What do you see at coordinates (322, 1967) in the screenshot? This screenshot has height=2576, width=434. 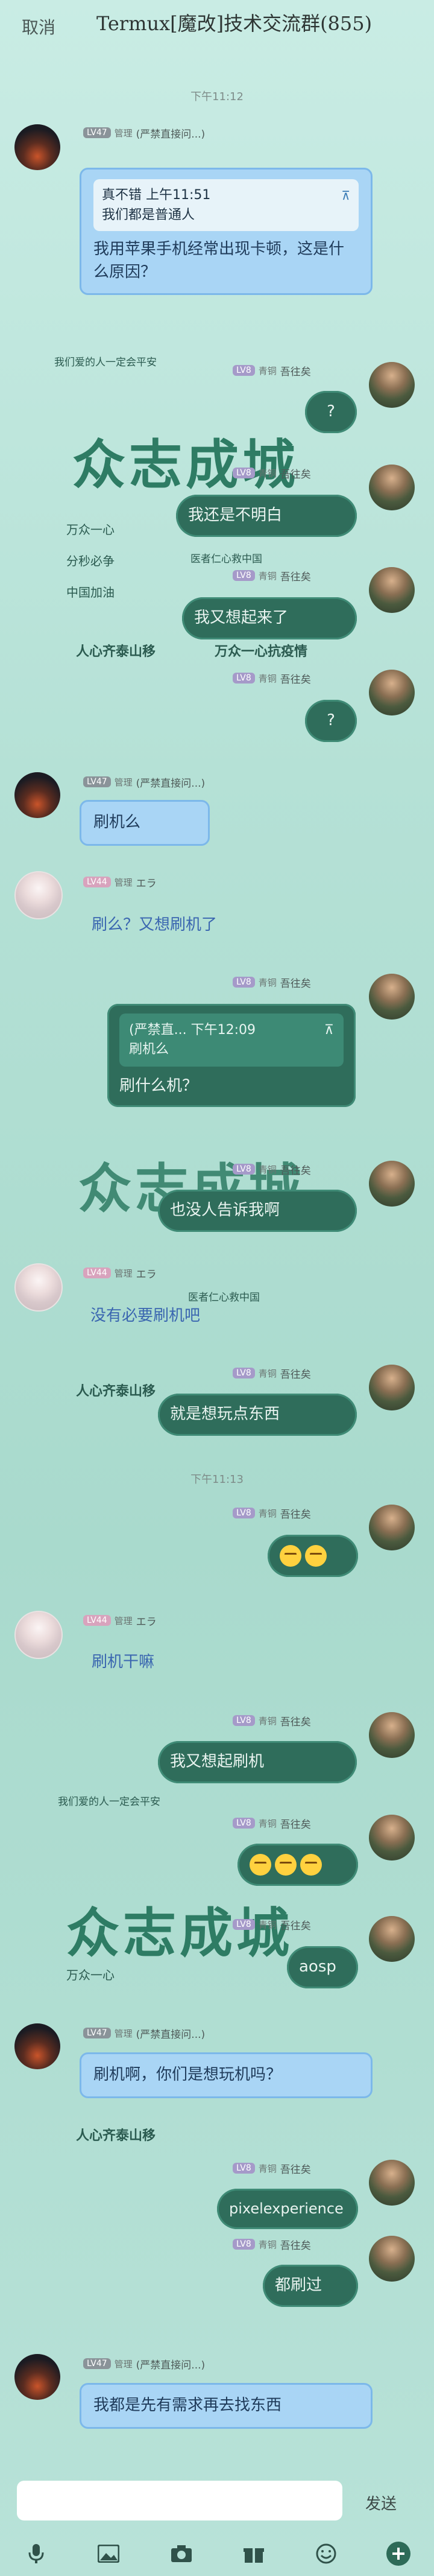 I see `message-bubble: aosp` at bounding box center [322, 1967].